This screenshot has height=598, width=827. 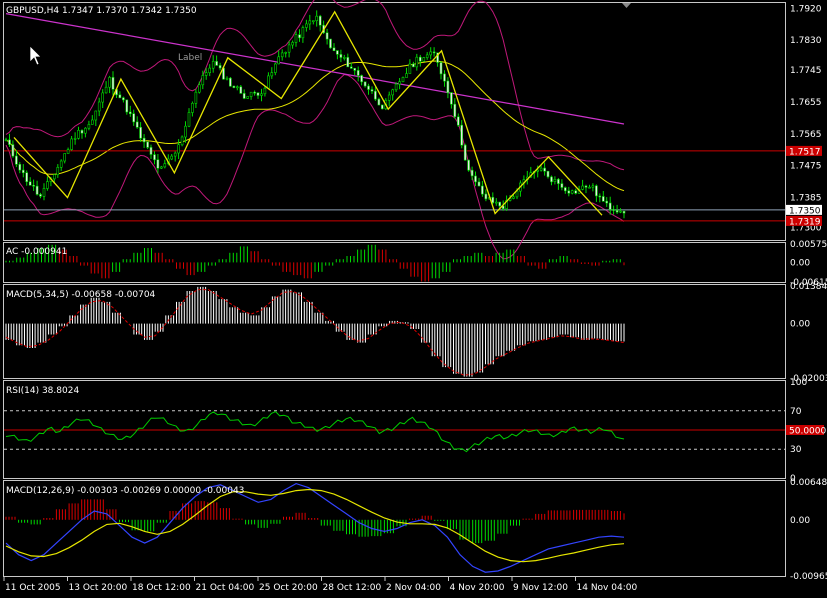 What do you see at coordinates (805, 152) in the screenshot?
I see `price-tag-label: 1.7517` at bounding box center [805, 152].